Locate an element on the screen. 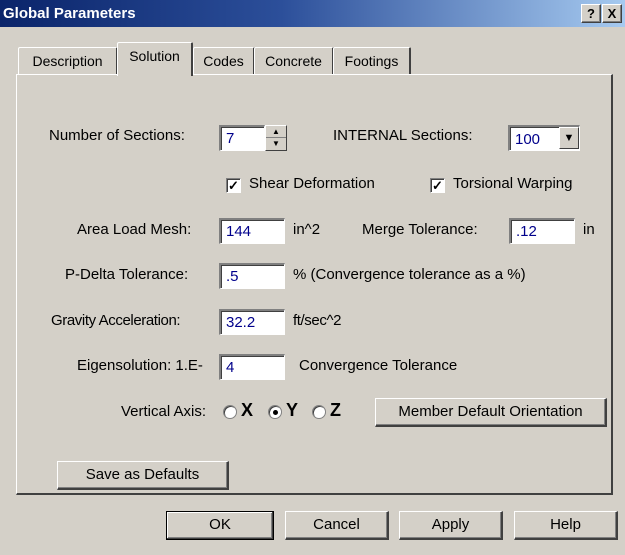  sections-label: Number of Sections: is located at coordinates (117, 135).